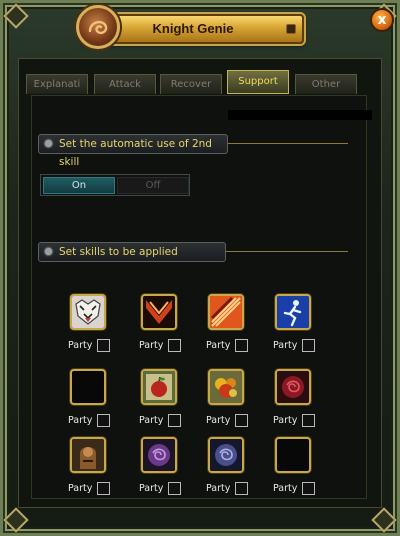 This screenshot has height=536, width=400. What do you see at coordinates (118, 252) in the screenshot?
I see `section-header-skills-label: Set skills to be applied` at bounding box center [118, 252].